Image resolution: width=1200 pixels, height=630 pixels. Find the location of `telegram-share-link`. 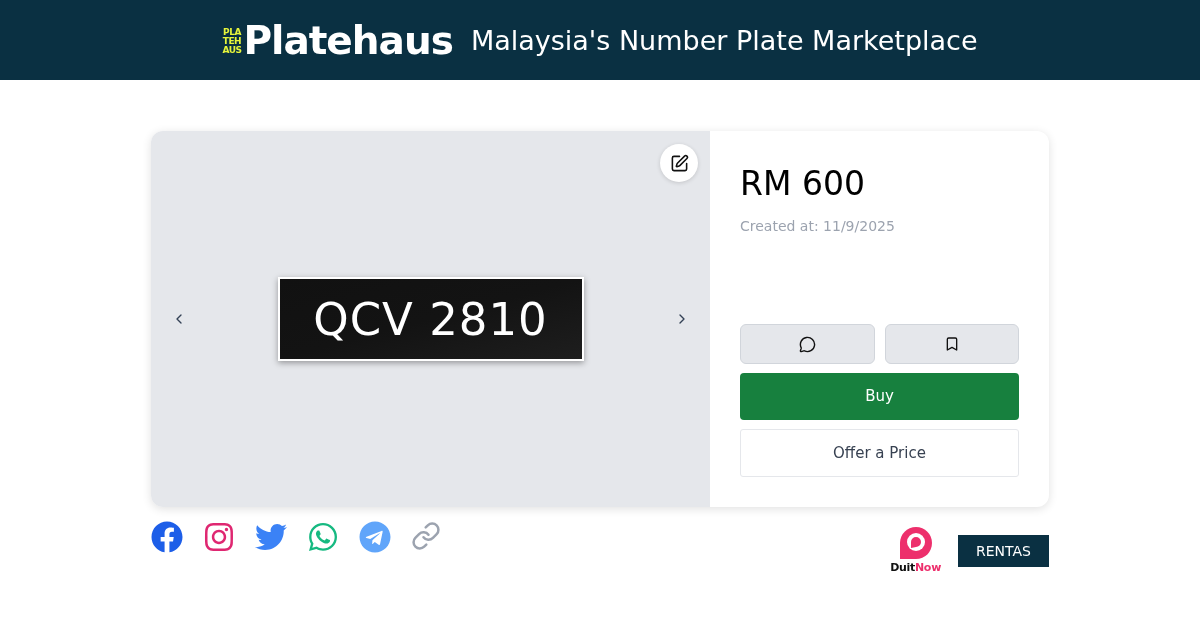

telegram-share-link is located at coordinates (375, 537).